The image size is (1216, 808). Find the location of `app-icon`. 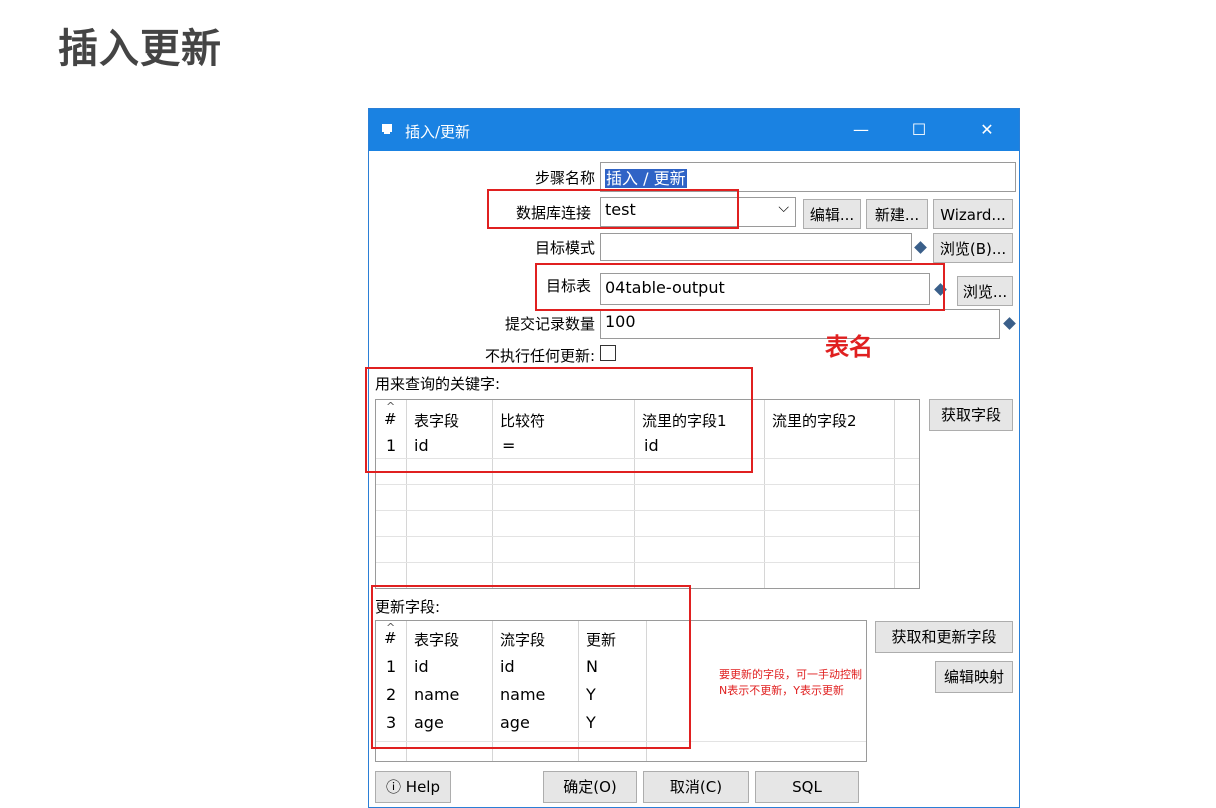

app-icon is located at coordinates (387, 129).